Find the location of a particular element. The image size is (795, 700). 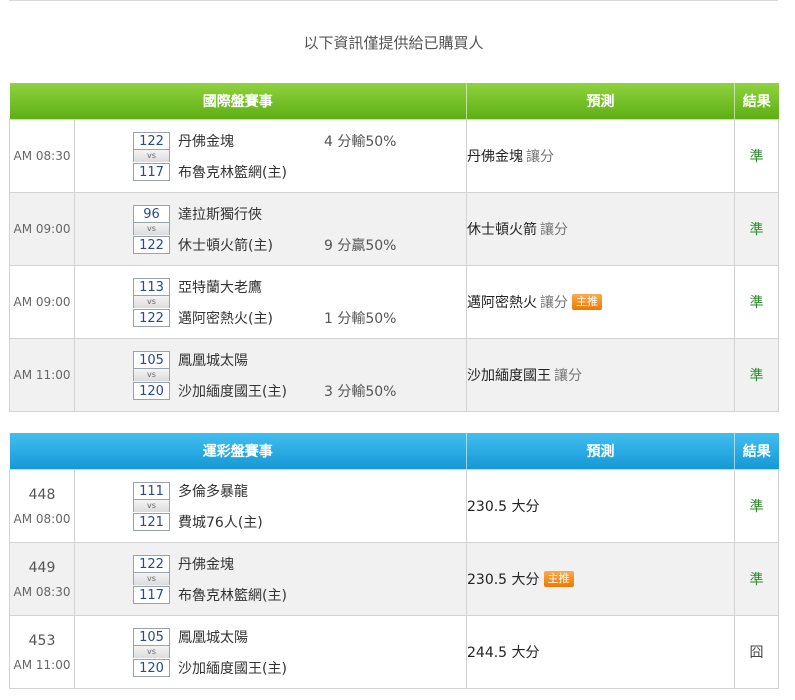

prediction-pick: 丹佛金塊 is located at coordinates (495, 157).